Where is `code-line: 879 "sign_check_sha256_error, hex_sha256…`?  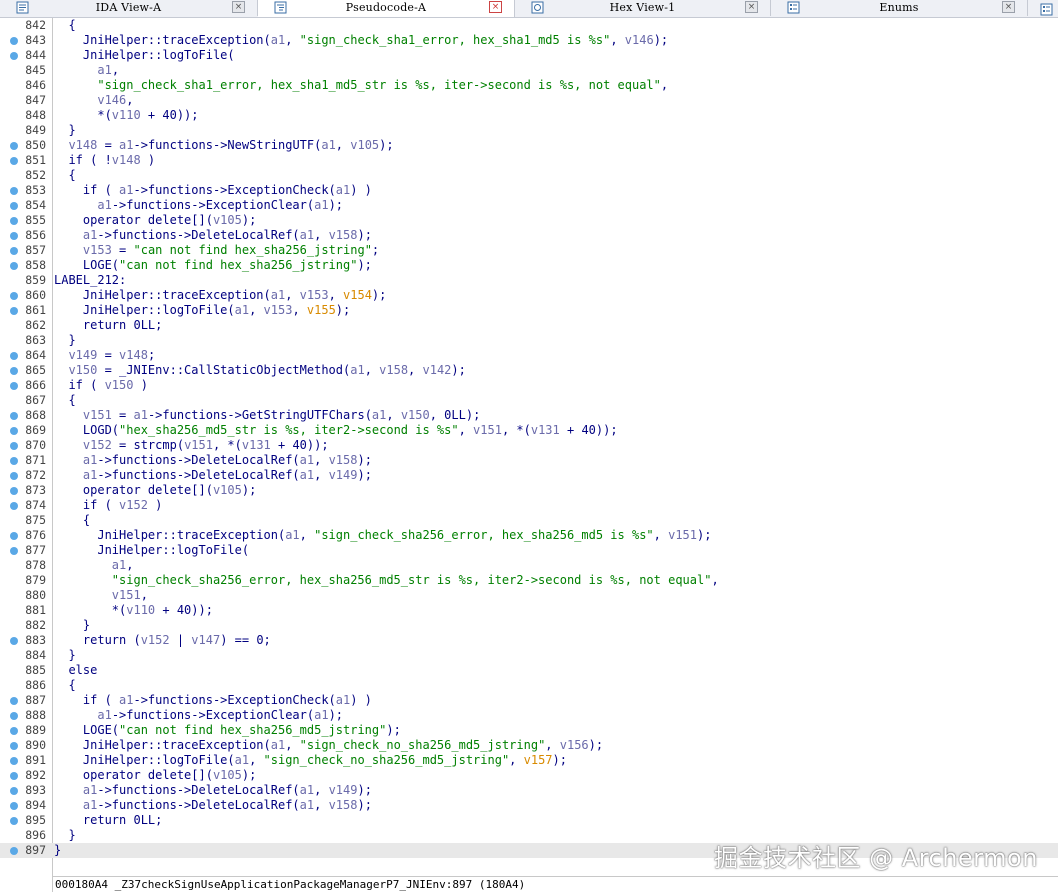
code-line: 879 "sign_check_sha256_error, hex_sha256… is located at coordinates (529, 580).